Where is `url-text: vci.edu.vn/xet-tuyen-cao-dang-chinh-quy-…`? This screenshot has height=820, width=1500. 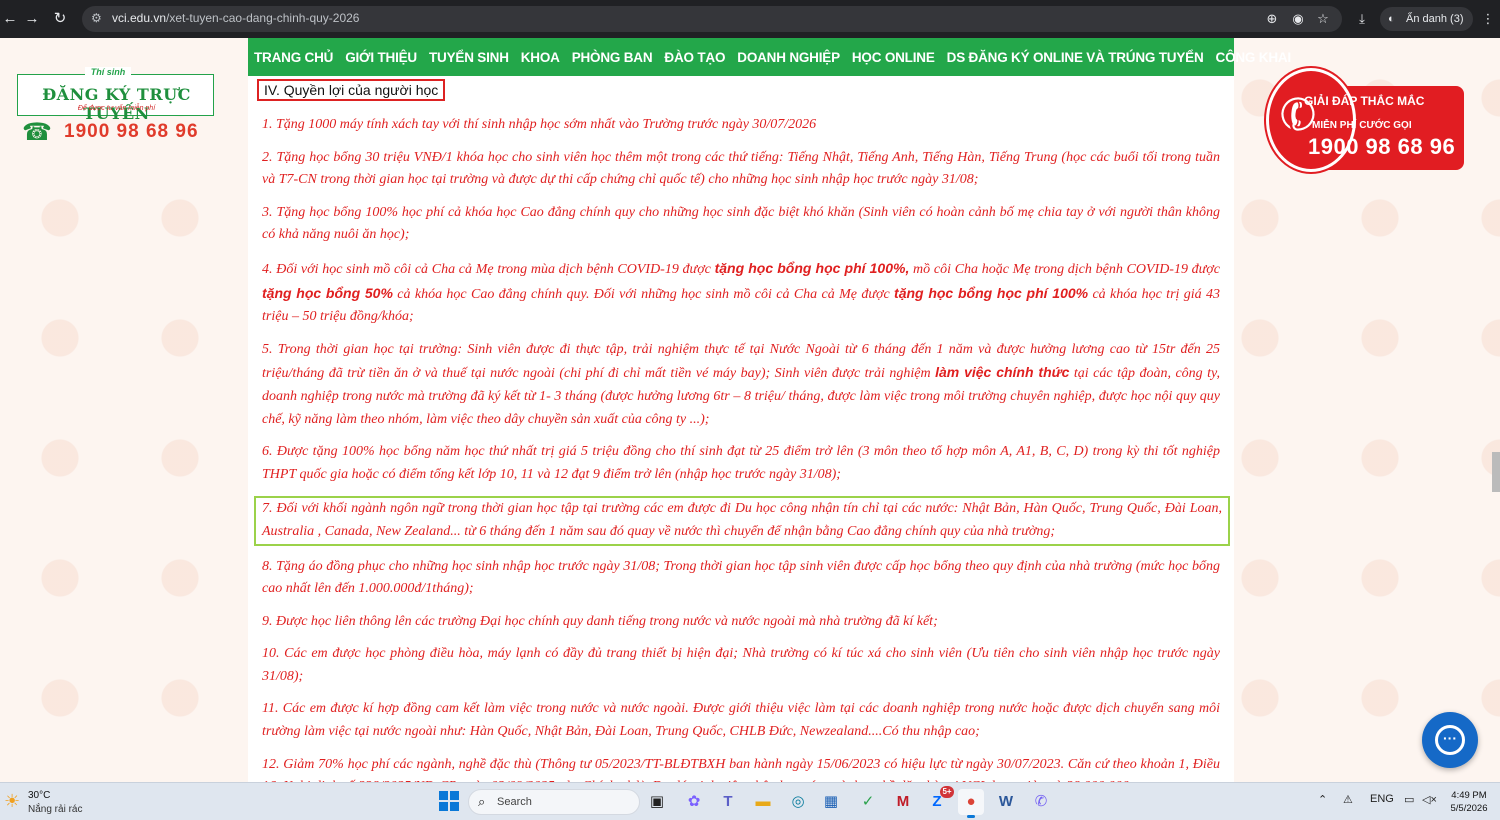 url-text: vci.edu.vn/xet-tuyen-cao-dang-chinh-quy-… is located at coordinates (235, 18).